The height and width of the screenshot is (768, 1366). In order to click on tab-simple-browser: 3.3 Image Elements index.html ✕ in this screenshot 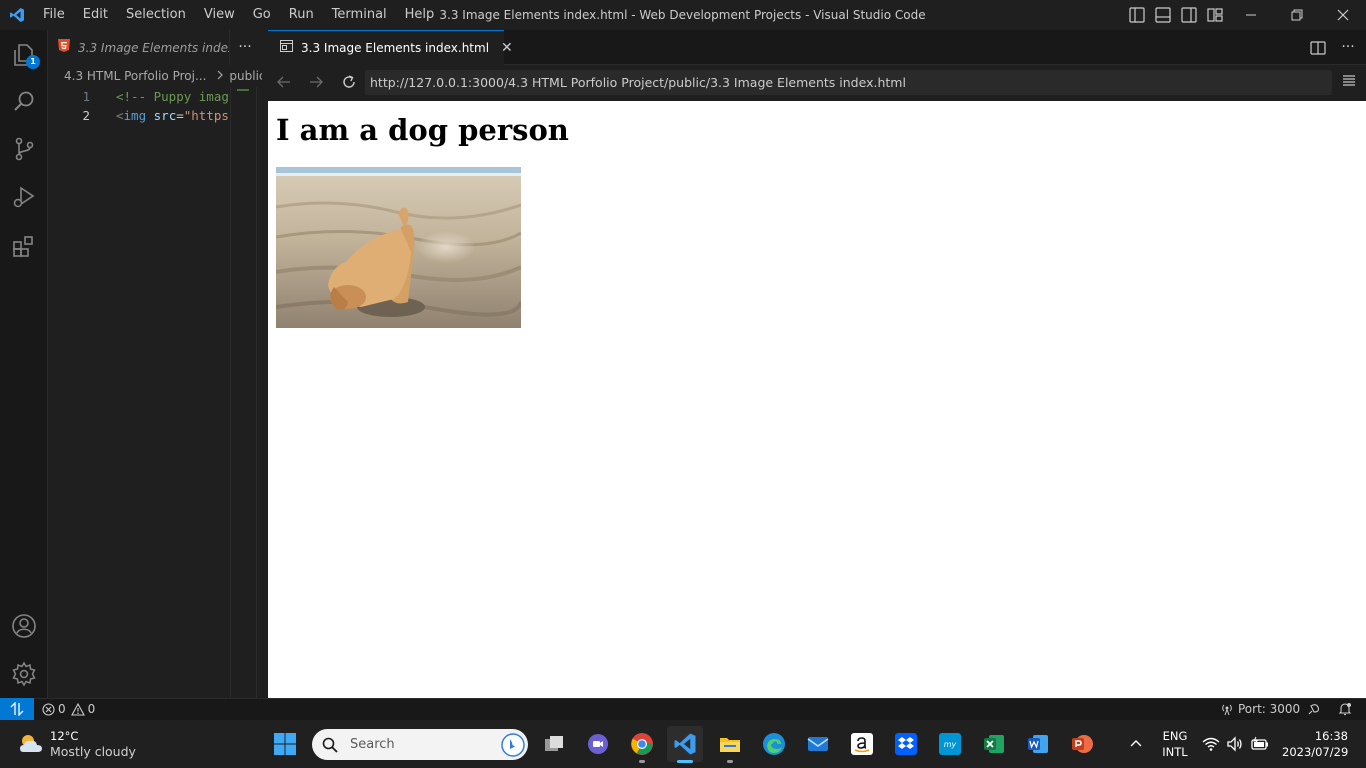, I will do `click(390, 47)`.